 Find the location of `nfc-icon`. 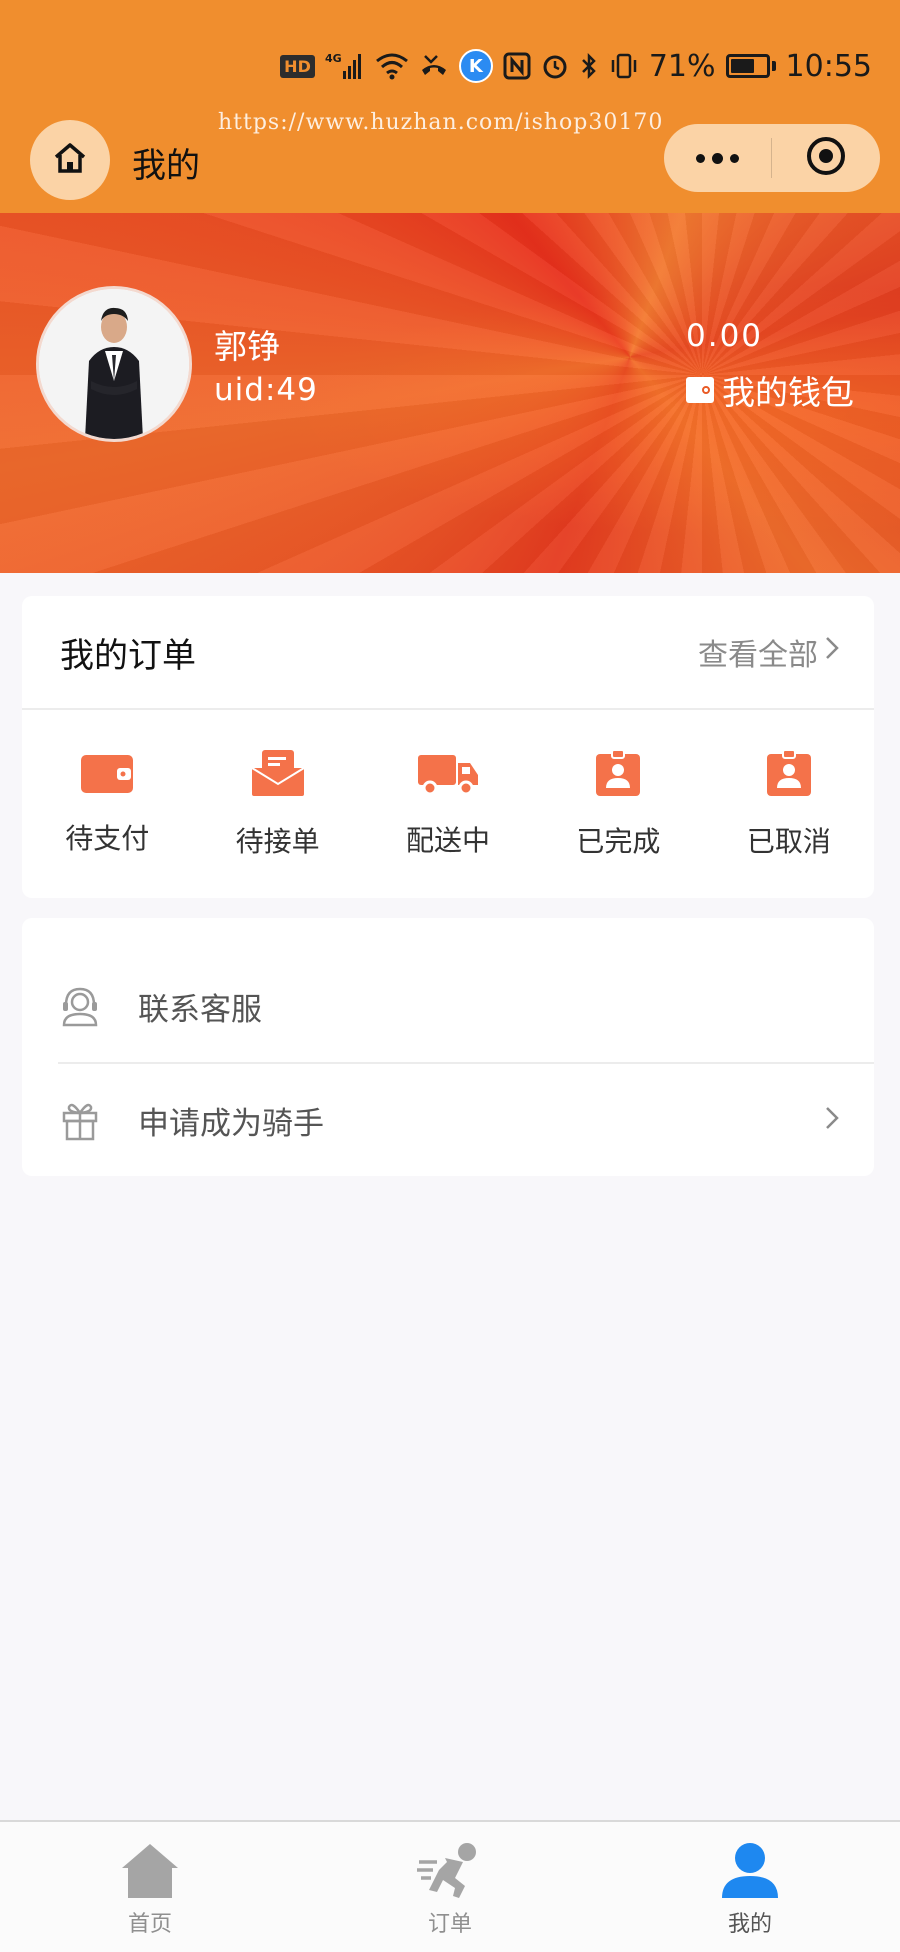

nfc-icon is located at coordinates (517, 66).